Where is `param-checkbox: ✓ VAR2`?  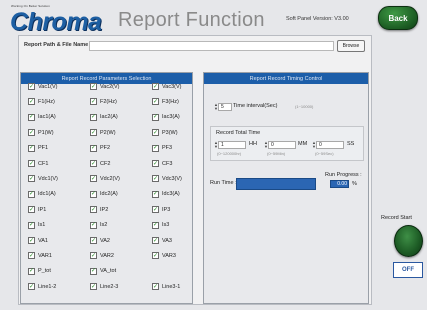 param-checkbox: ✓ VAR2 is located at coordinates (102, 256).